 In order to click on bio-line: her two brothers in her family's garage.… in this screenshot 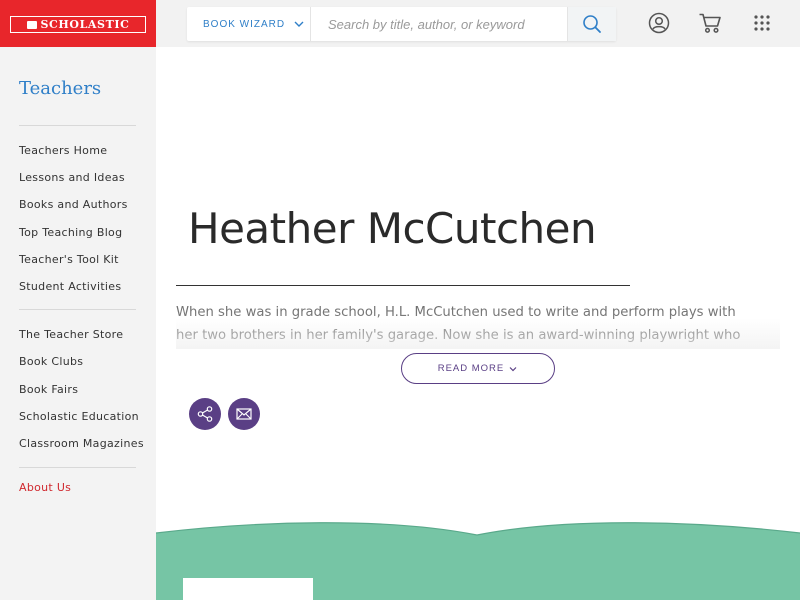, I will do `click(458, 335)`.